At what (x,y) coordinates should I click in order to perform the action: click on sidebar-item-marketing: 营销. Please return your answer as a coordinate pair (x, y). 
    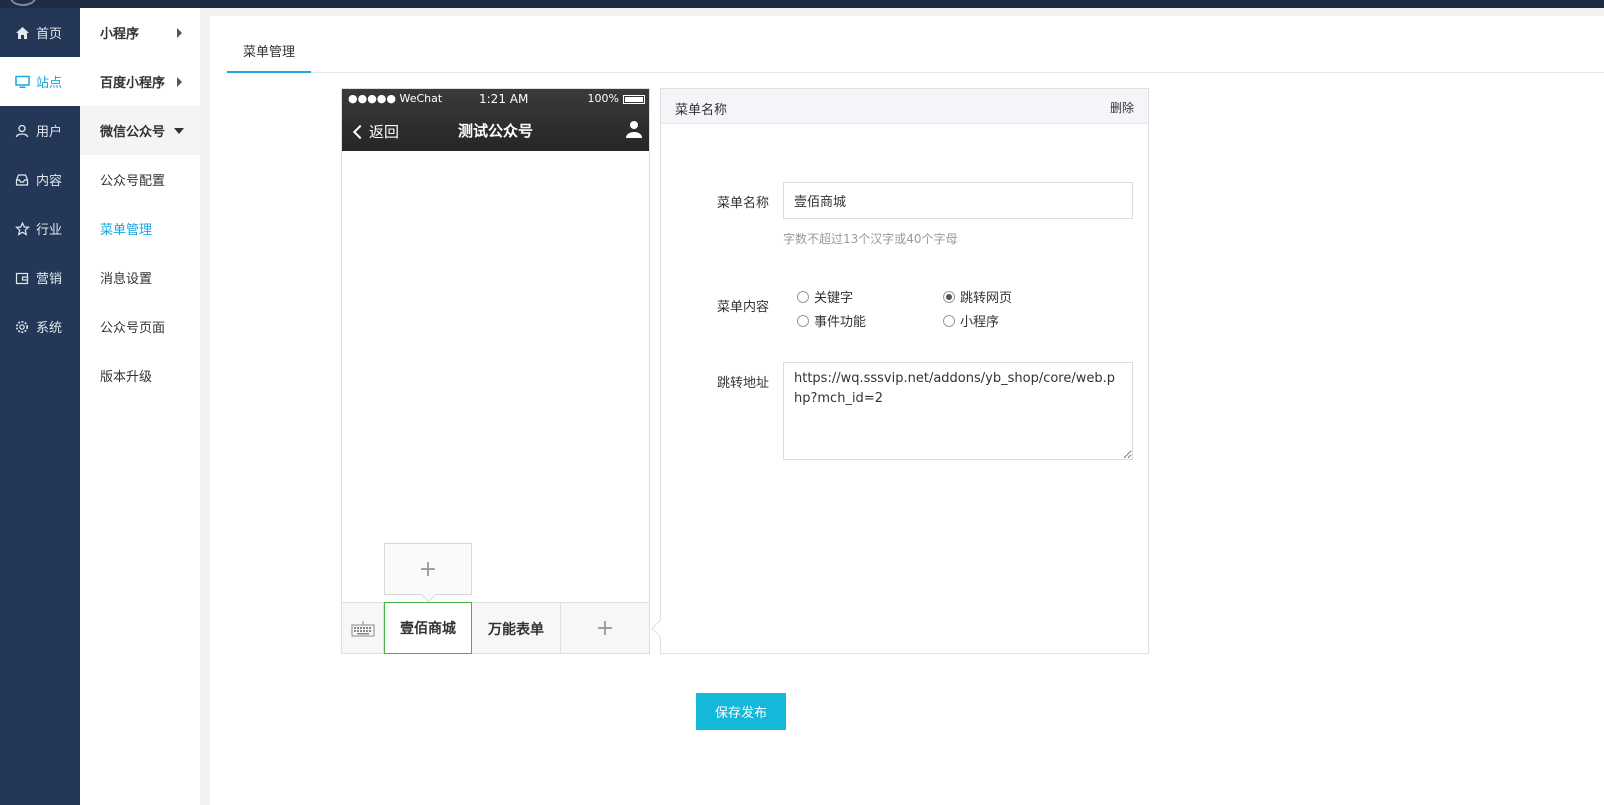
    Looking at the image, I should click on (40, 277).